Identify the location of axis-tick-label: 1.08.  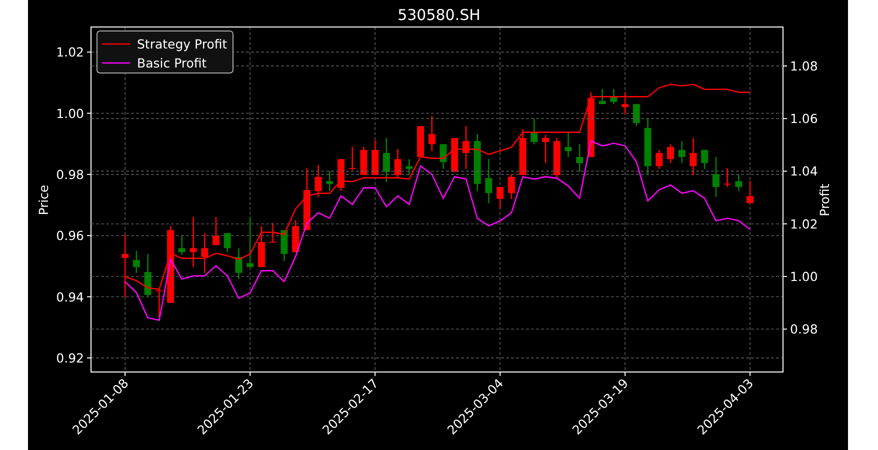
(804, 66).